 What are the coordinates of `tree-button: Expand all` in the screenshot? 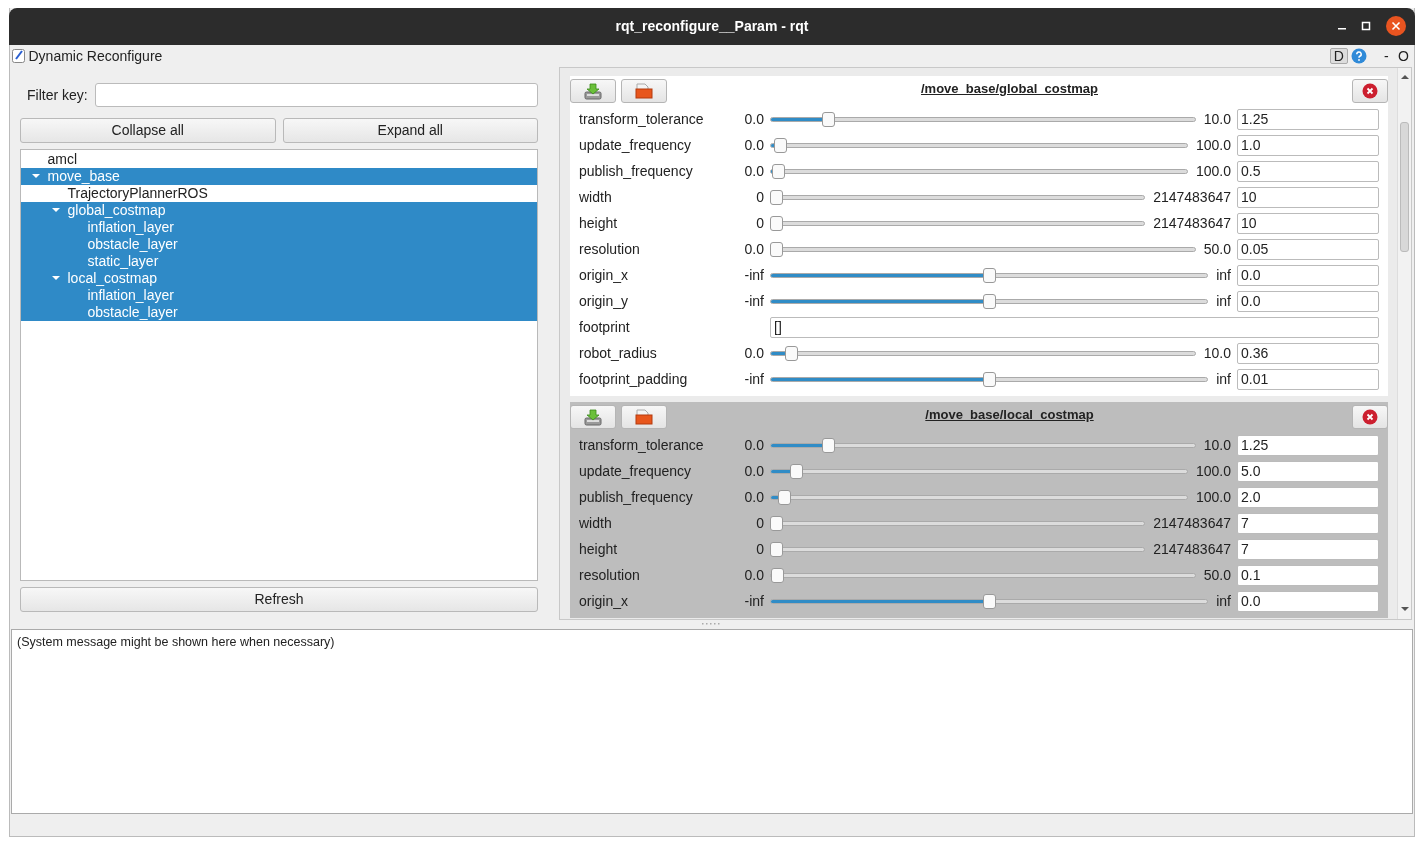 It's located at (410, 130).